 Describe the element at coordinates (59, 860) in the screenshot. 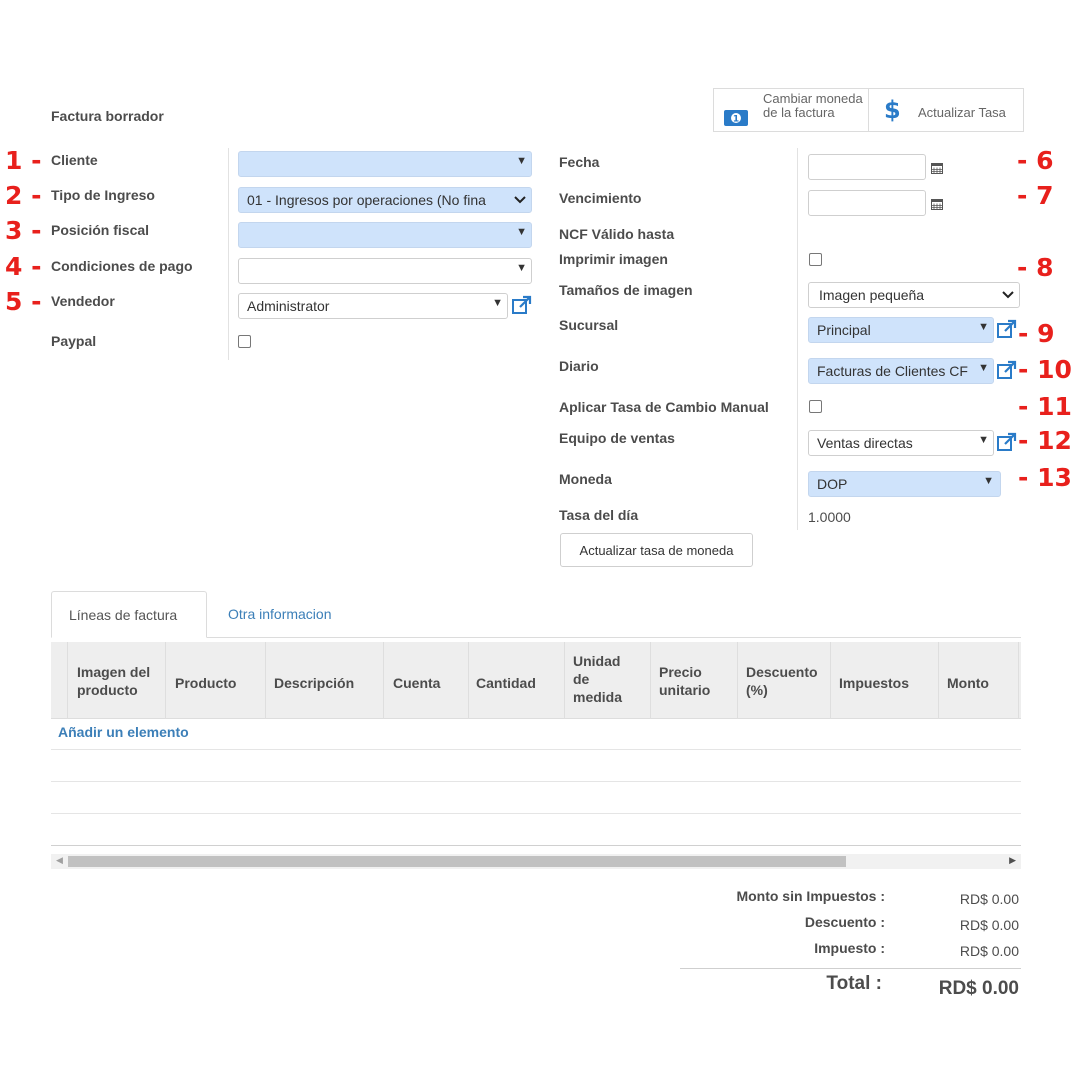

I see `scroll-left-icon: ◀` at that location.